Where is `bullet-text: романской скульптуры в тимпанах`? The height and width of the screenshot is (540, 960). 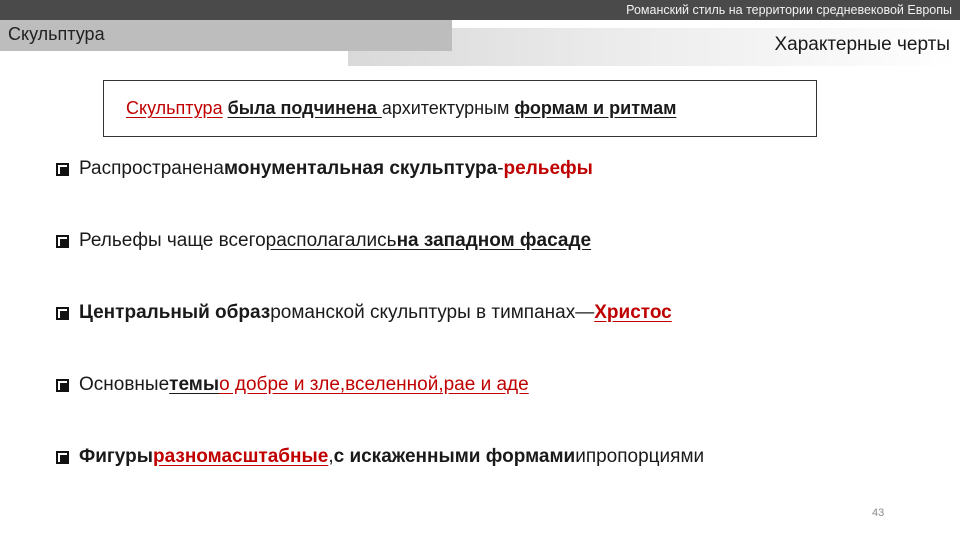 bullet-text: романской скульптуры в тимпанах is located at coordinates (423, 312).